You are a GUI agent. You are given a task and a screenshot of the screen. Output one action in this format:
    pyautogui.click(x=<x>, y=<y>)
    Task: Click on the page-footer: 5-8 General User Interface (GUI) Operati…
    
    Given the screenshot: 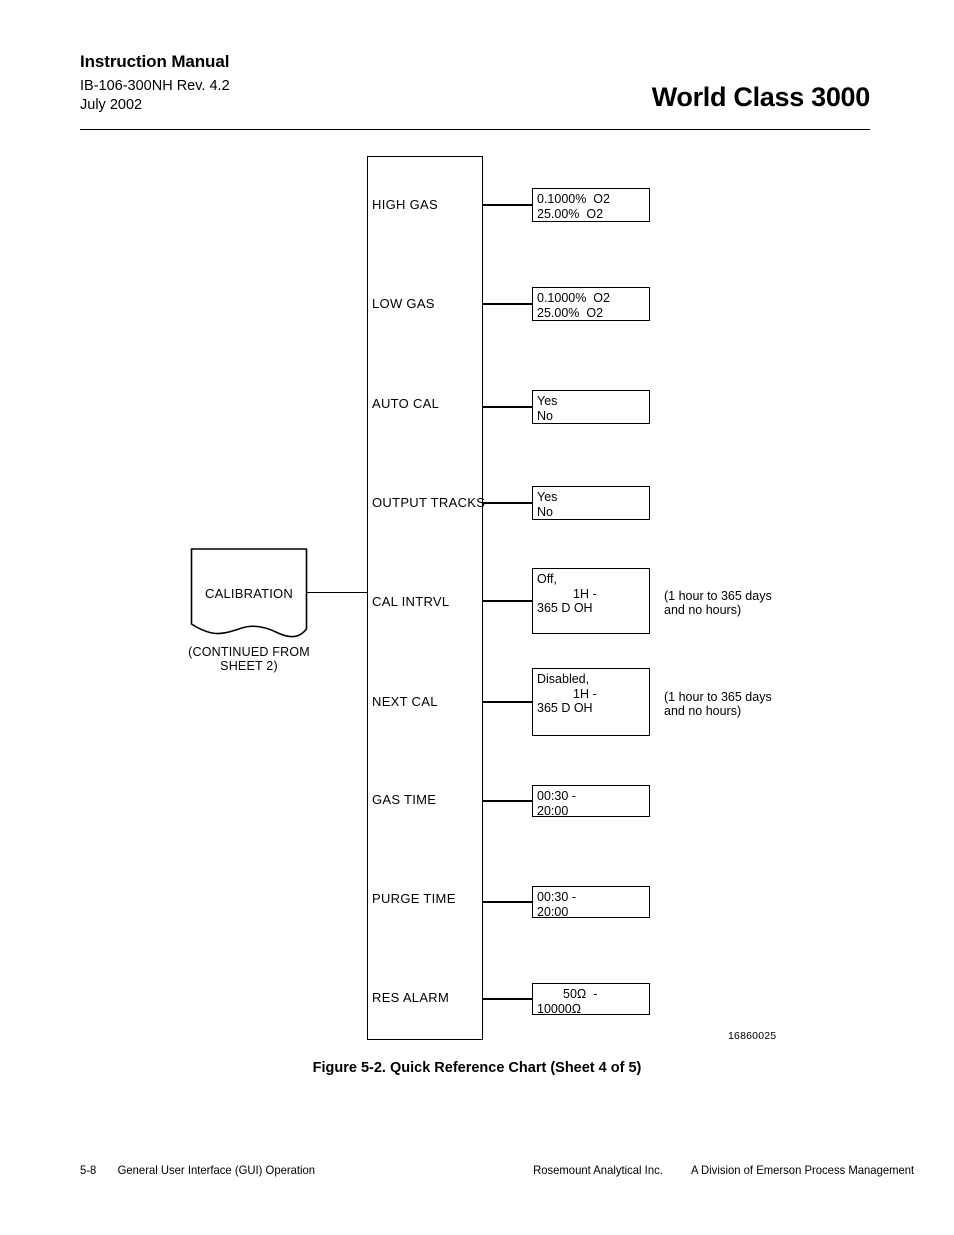 What is the action you would take?
    pyautogui.click(x=497, y=1171)
    